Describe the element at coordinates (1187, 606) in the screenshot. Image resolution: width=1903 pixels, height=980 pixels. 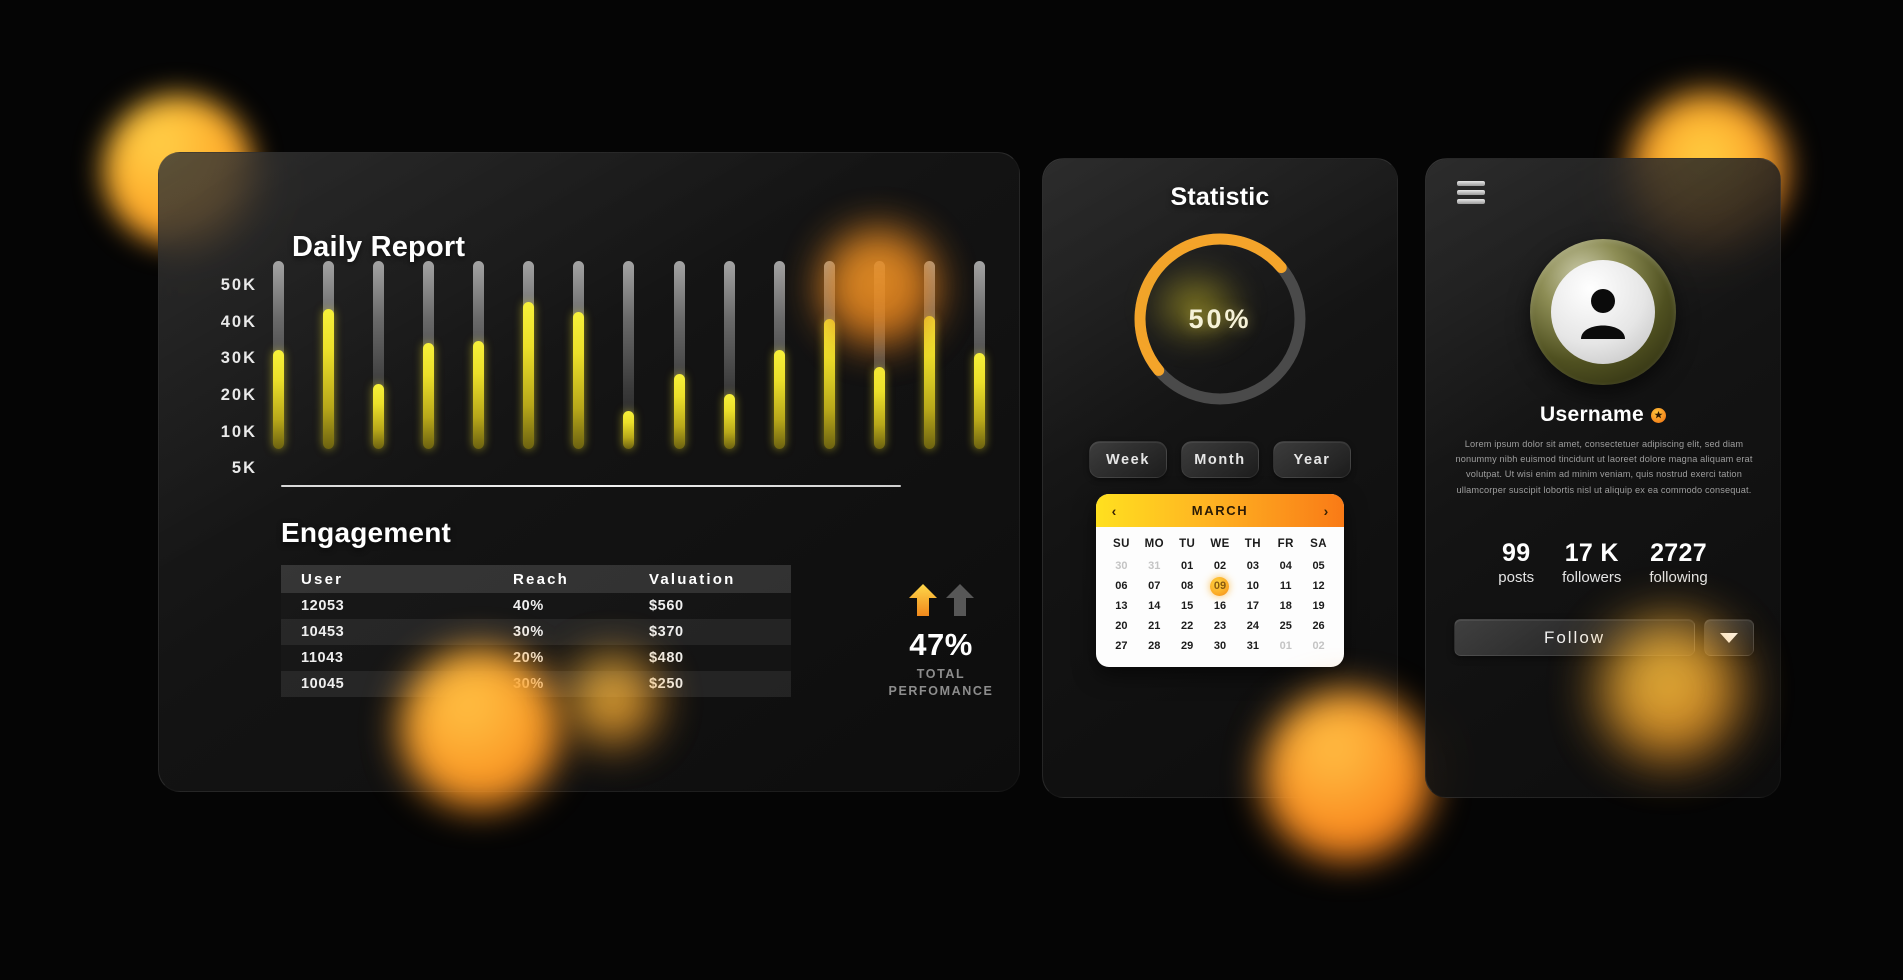
I see `calendar-day: 15` at that location.